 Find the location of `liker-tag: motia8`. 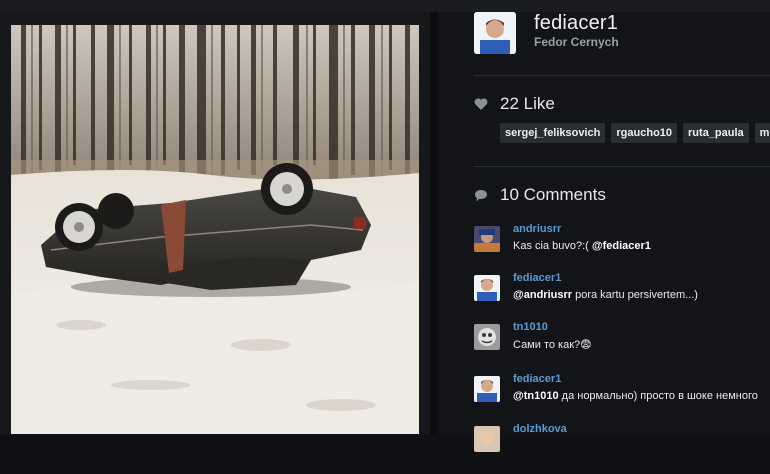

liker-tag: motia8 is located at coordinates (762, 133).